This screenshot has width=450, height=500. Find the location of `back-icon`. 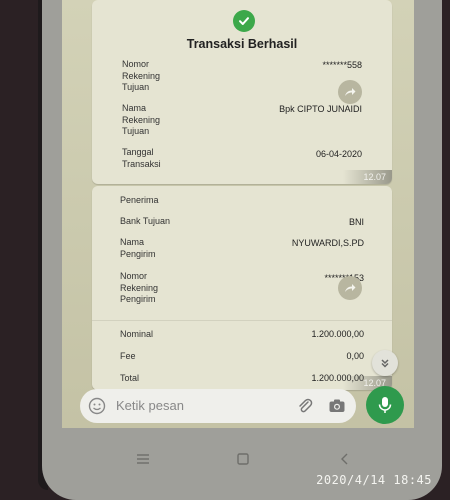

back-icon is located at coordinates (345, 461).